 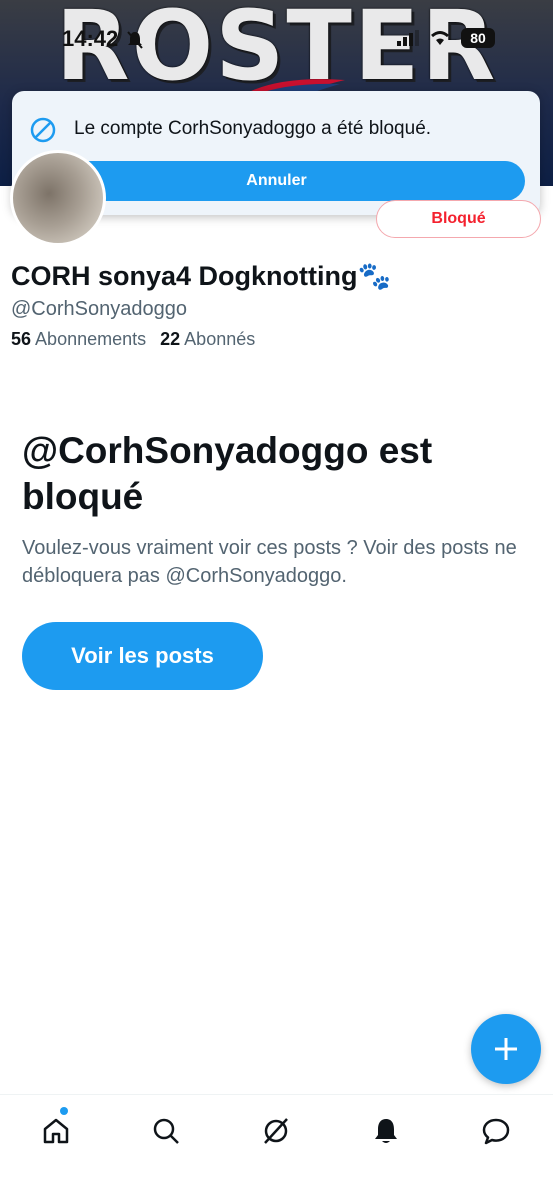 I want to click on follow-stats: 56 Abonnements 22 Abonnés, so click(x=133, y=339).